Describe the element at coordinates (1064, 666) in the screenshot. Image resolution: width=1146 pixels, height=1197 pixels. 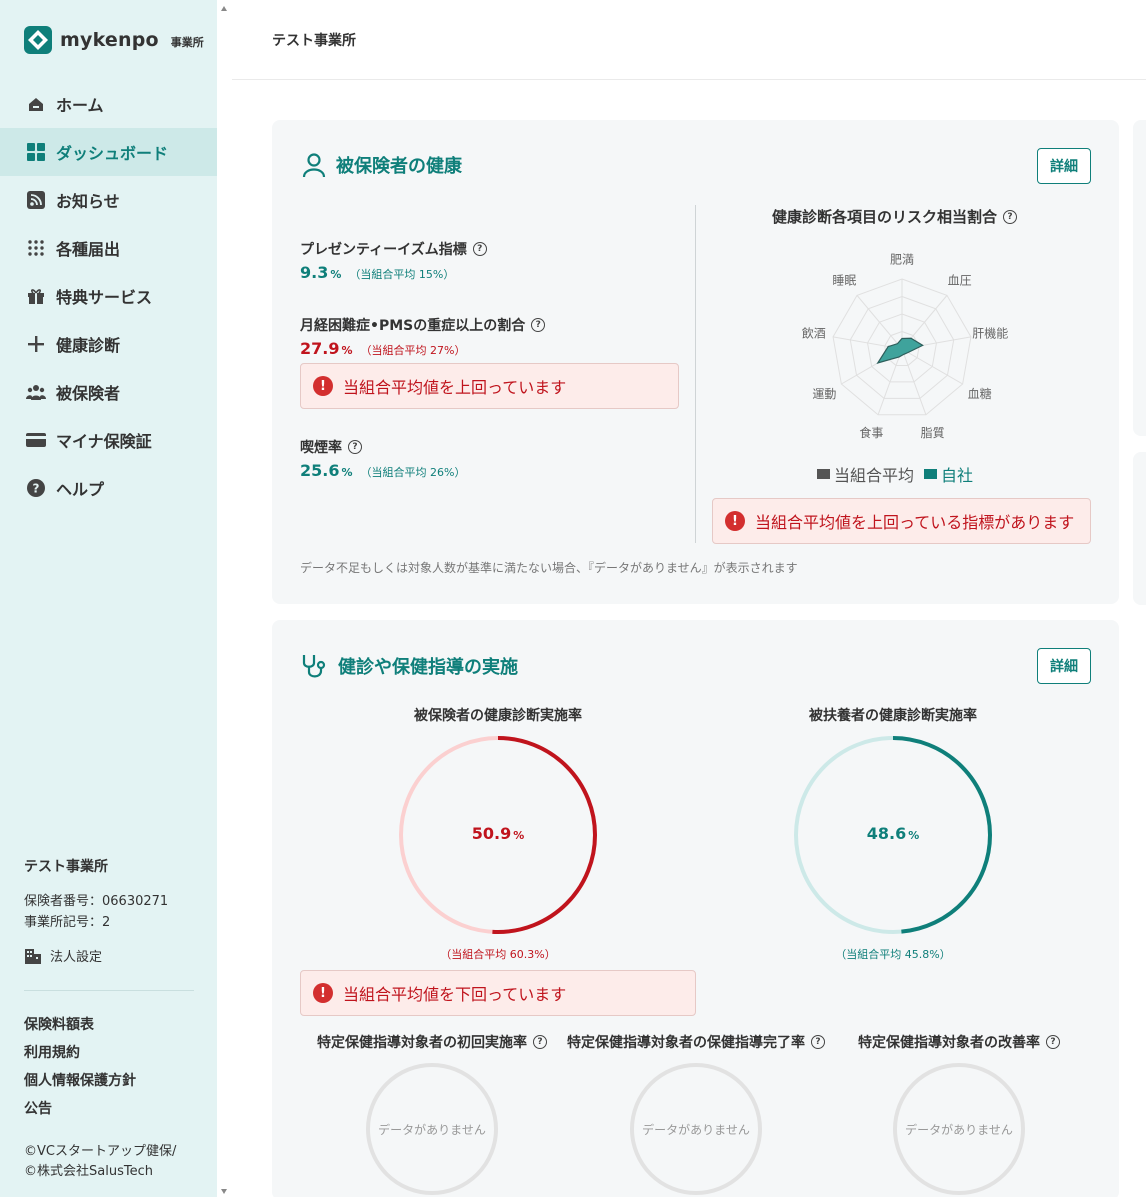
I see `checkup-detail-button: 詳細` at that location.